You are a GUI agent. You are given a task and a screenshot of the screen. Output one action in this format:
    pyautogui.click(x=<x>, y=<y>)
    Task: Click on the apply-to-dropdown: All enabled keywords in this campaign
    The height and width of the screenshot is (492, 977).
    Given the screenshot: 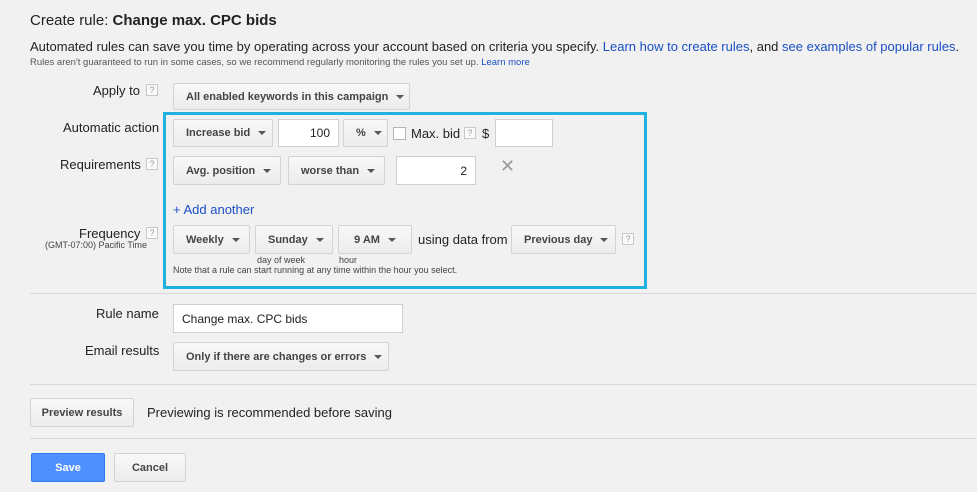 What is the action you would take?
    pyautogui.click(x=291, y=96)
    